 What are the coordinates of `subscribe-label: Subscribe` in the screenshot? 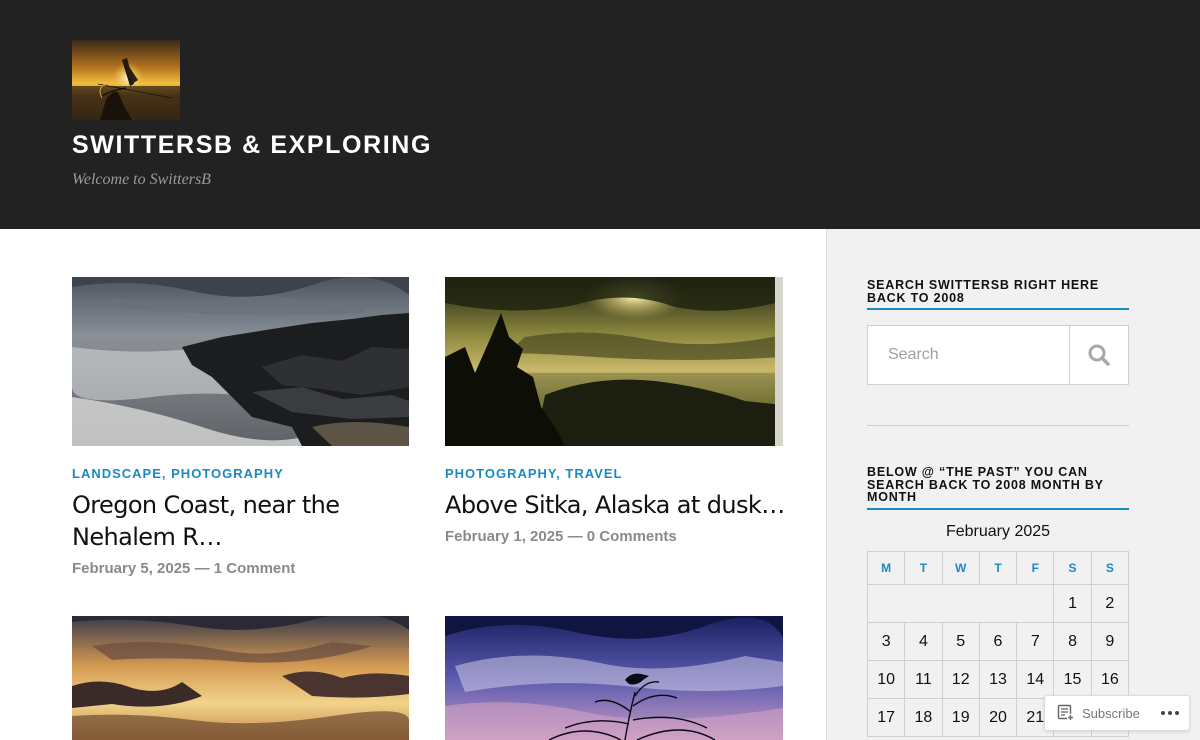 It's located at (1111, 713).